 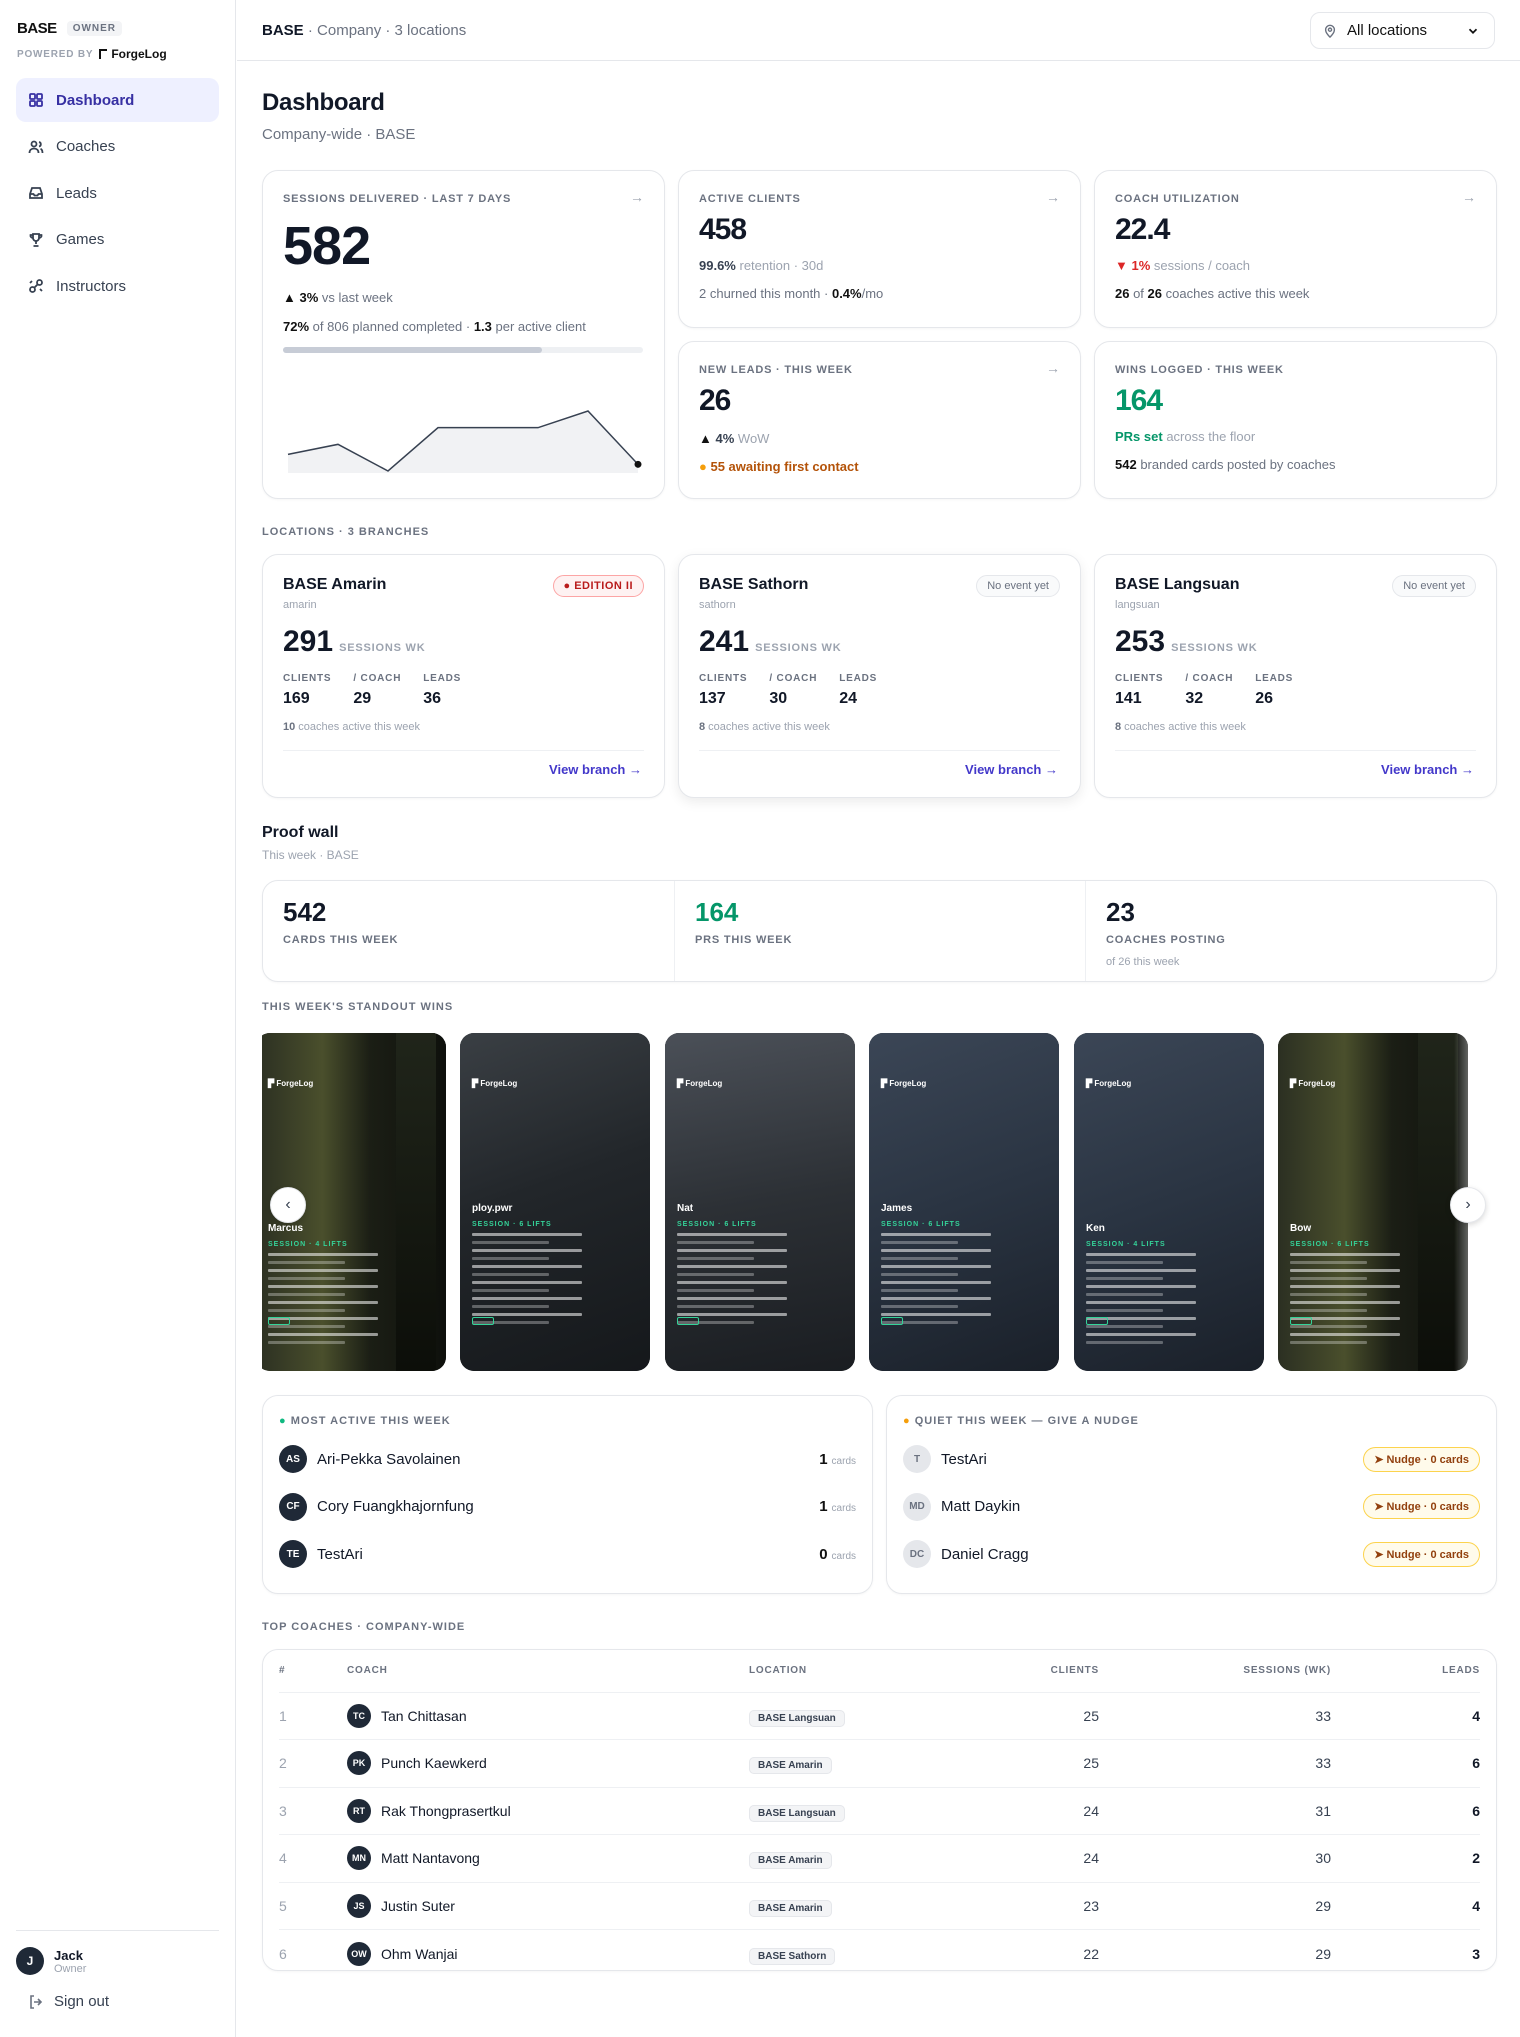 What do you see at coordinates (117, 1961) in the screenshot?
I see `user-profile: J Jack Owner` at bounding box center [117, 1961].